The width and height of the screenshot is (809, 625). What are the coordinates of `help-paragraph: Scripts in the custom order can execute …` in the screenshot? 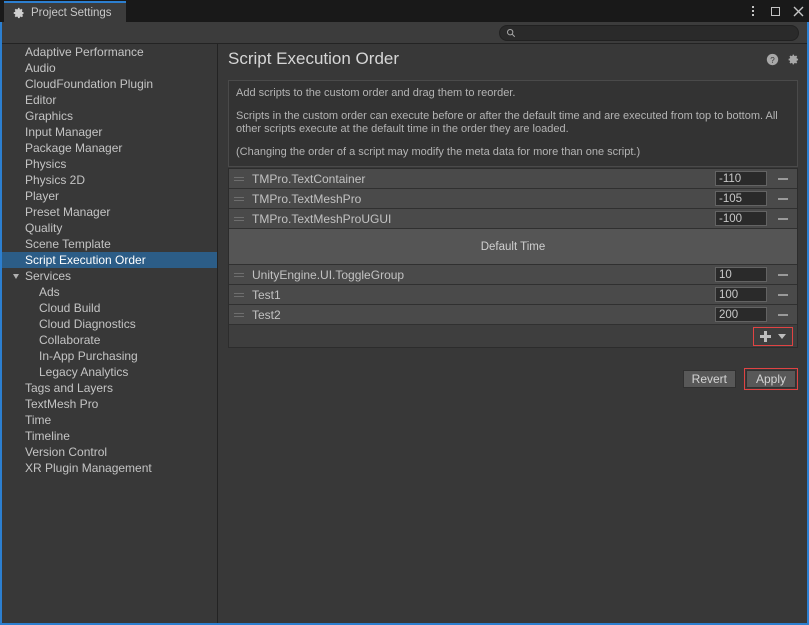 It's located at (507, 122).